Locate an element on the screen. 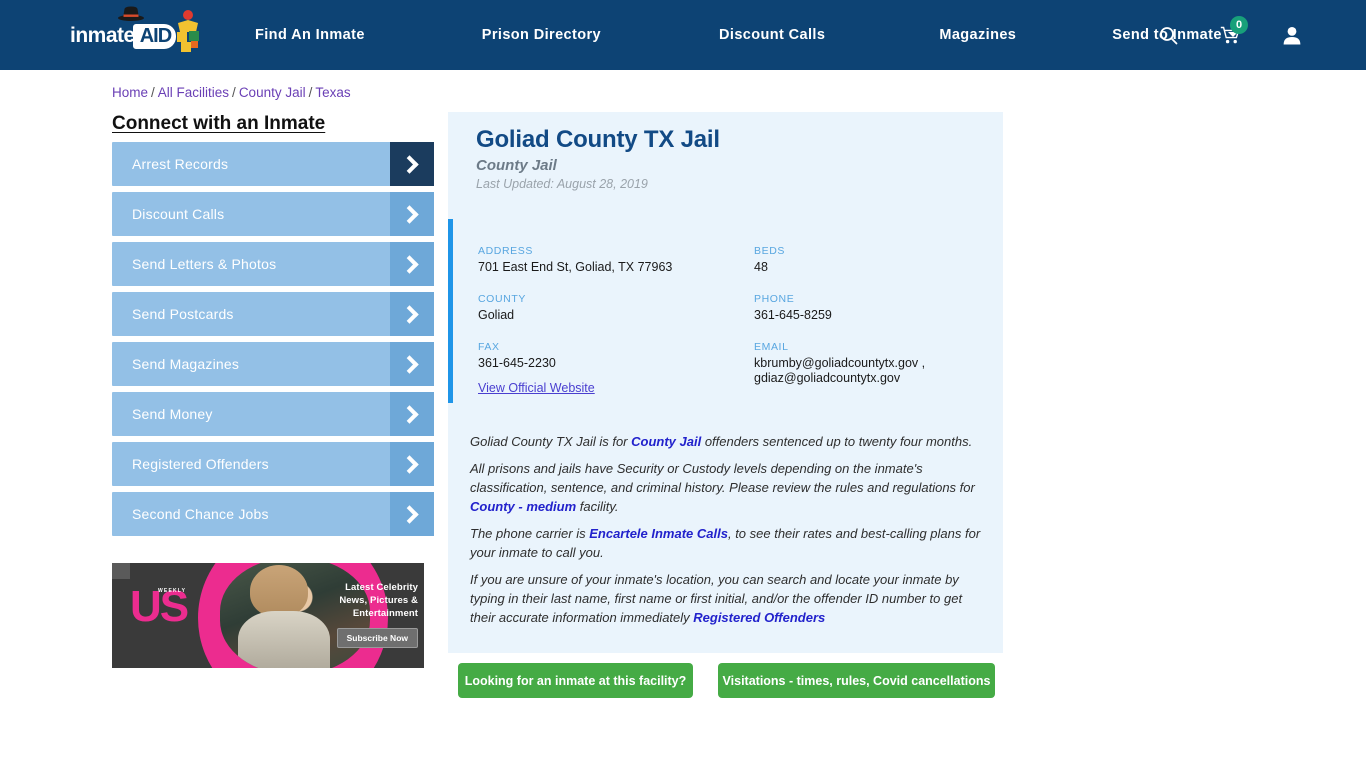 Image resolution: width=1366 pixels, height=768 pixels. p2-text-after: facility. is located at coordinates (597, 506).